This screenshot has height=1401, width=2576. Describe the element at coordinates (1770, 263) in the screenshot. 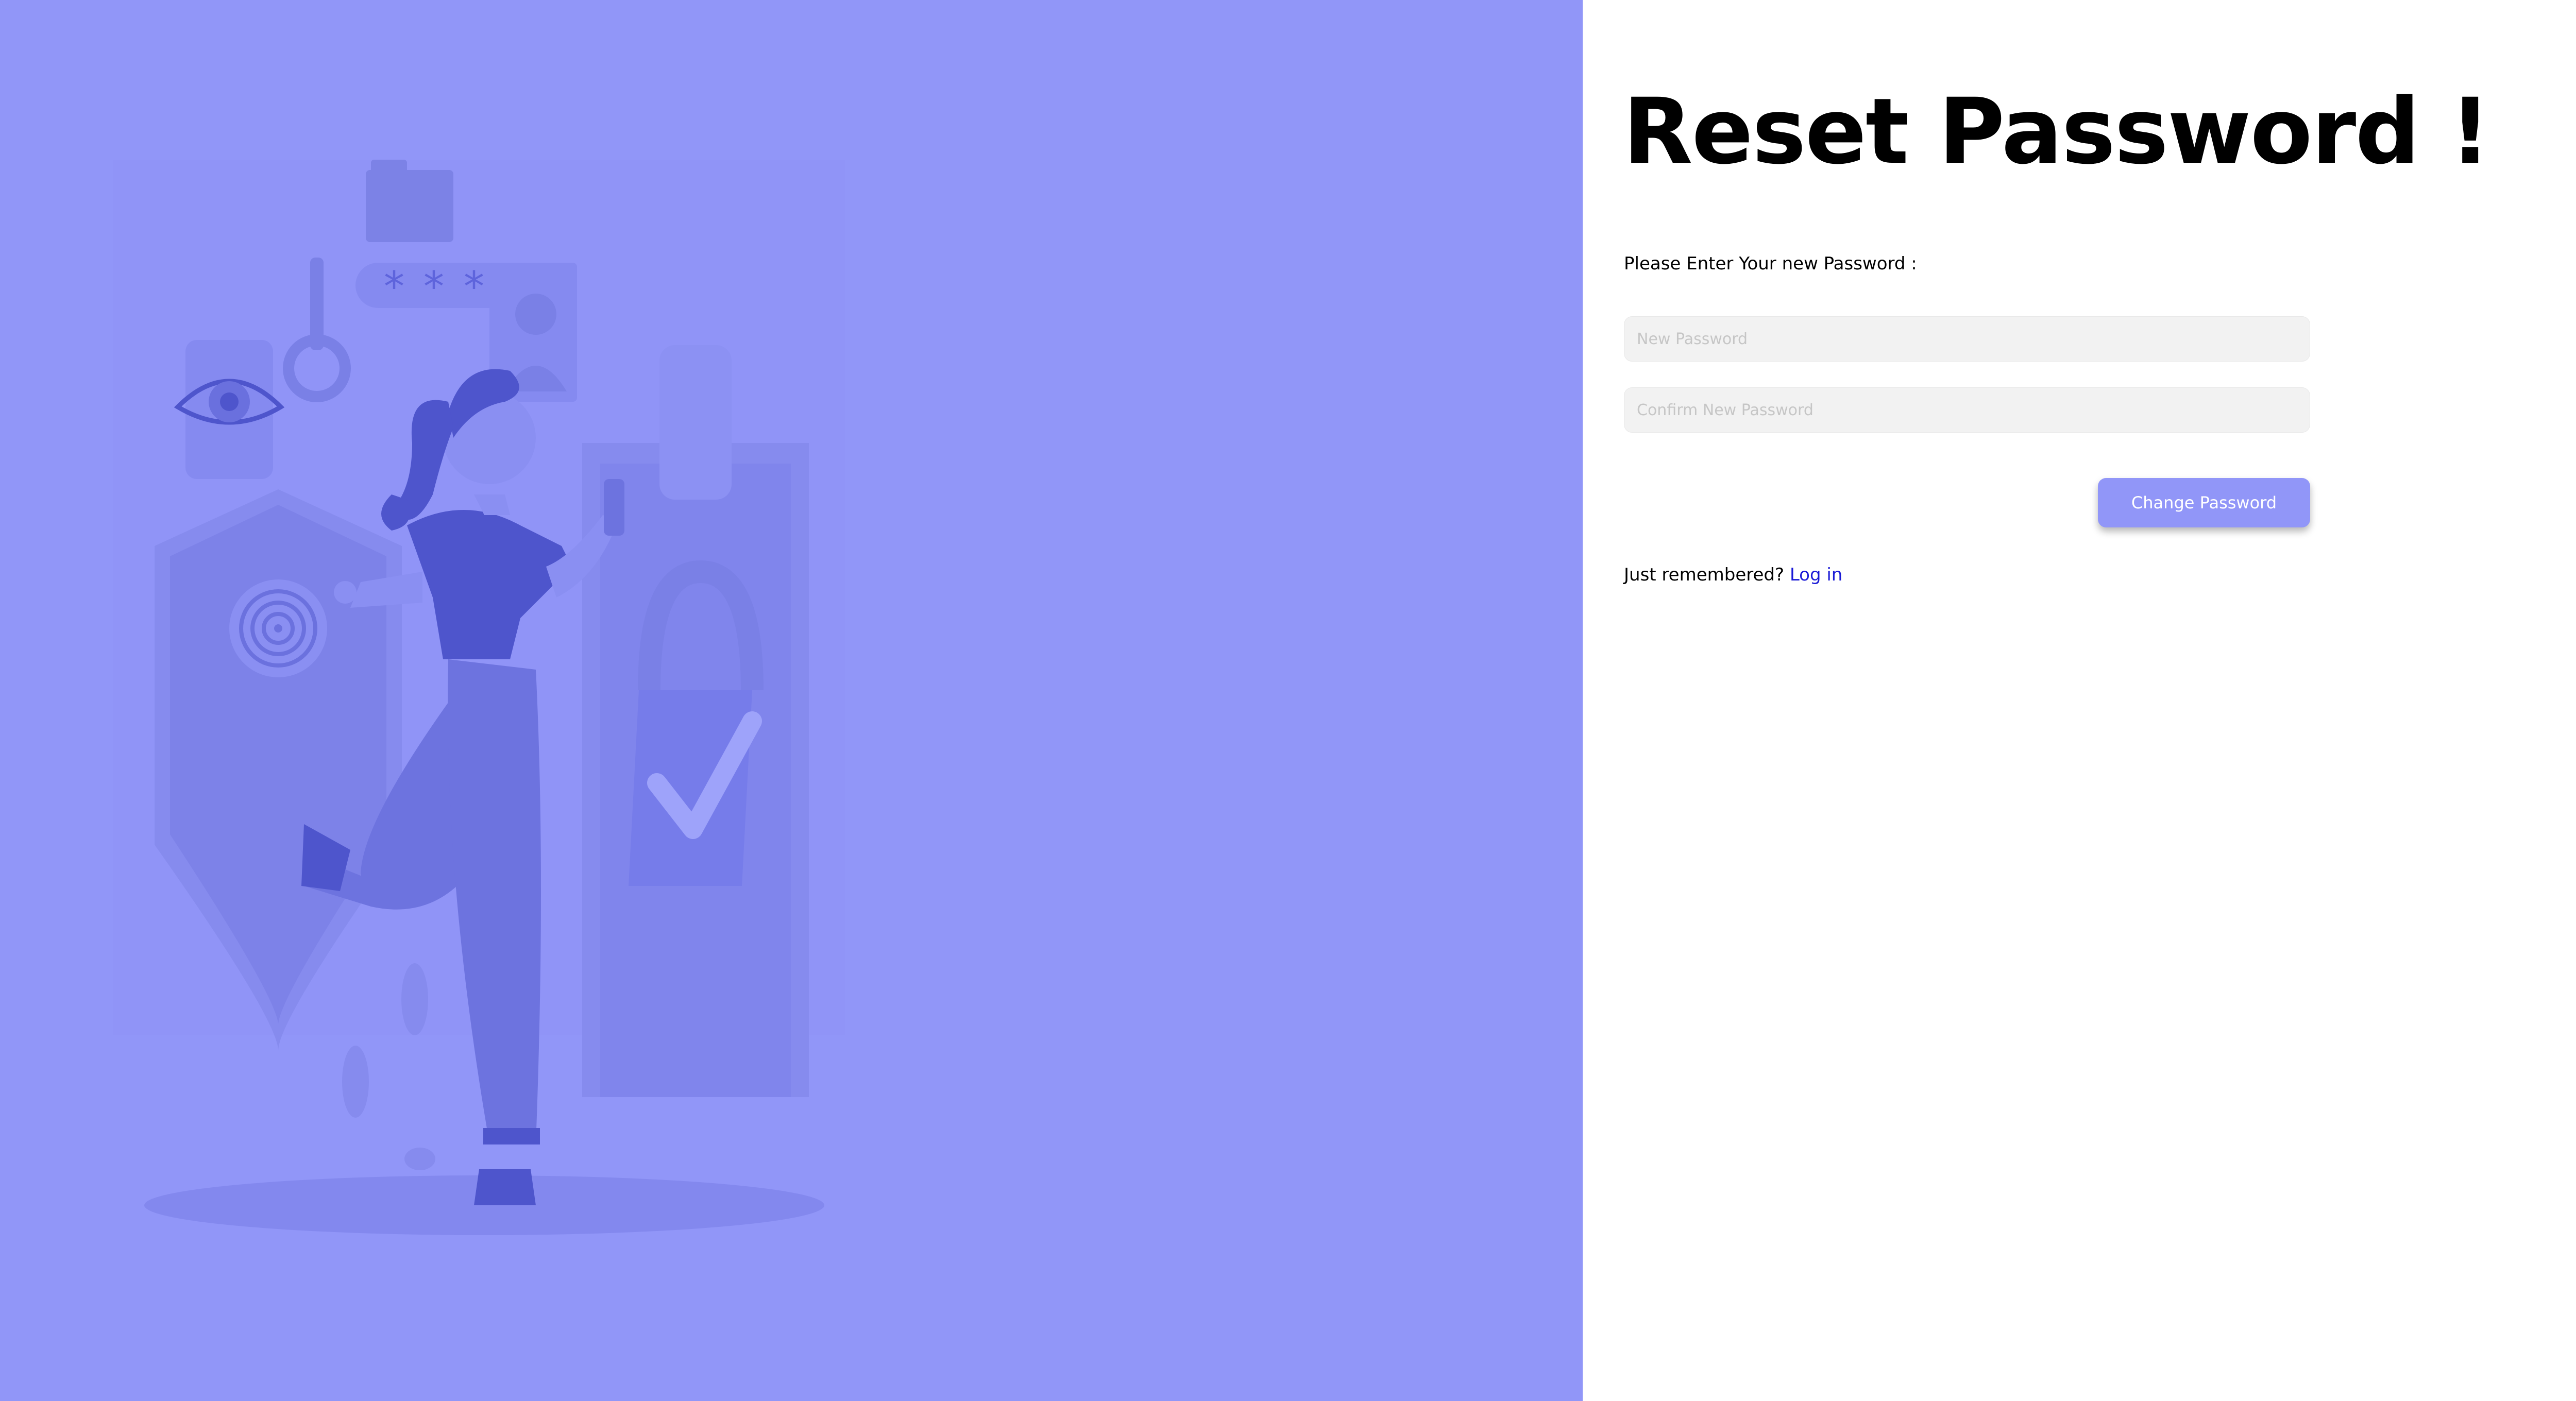

I see `form-prompt: Please Enter Your new Password :` at that location.